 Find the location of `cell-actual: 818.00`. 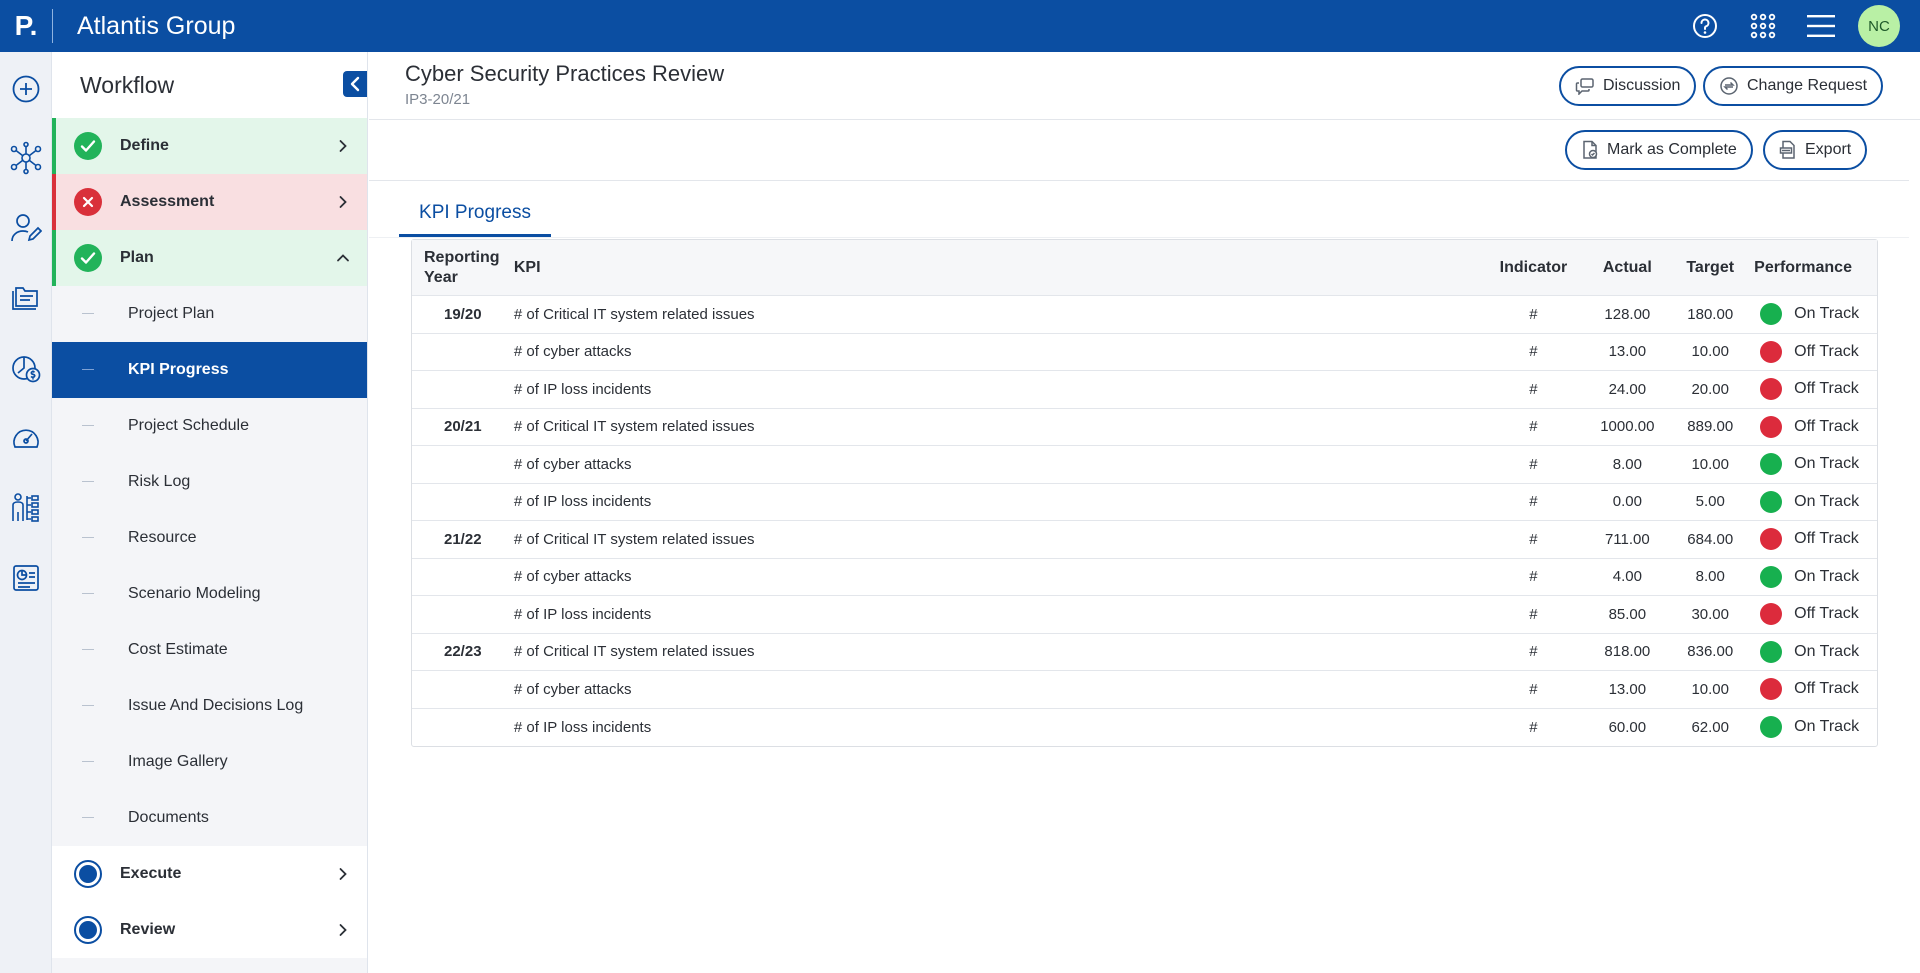

cell-actual: 818.00 is located at coordinates (1627, 652).